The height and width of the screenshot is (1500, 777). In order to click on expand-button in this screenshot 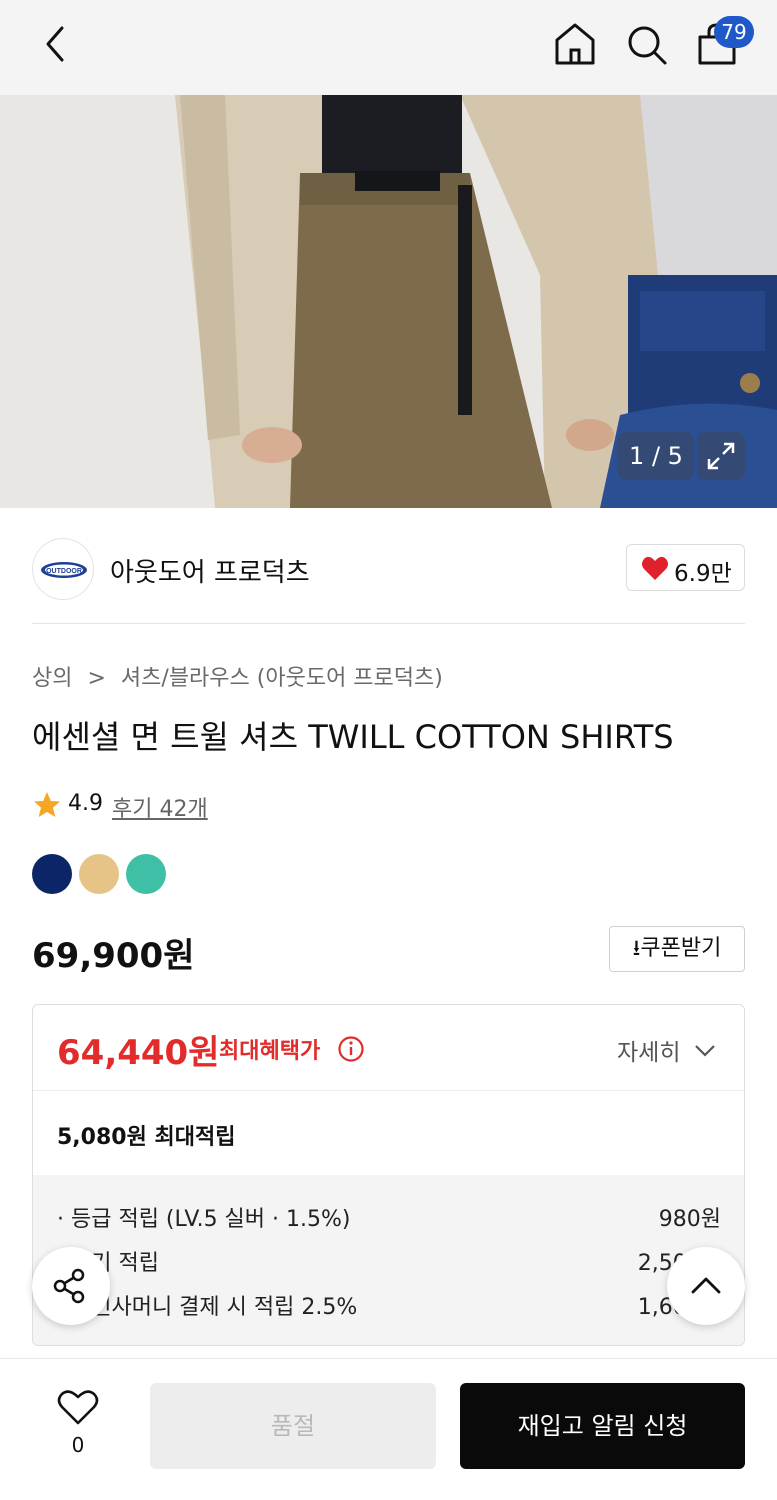, I will do `click(721, 456)`.